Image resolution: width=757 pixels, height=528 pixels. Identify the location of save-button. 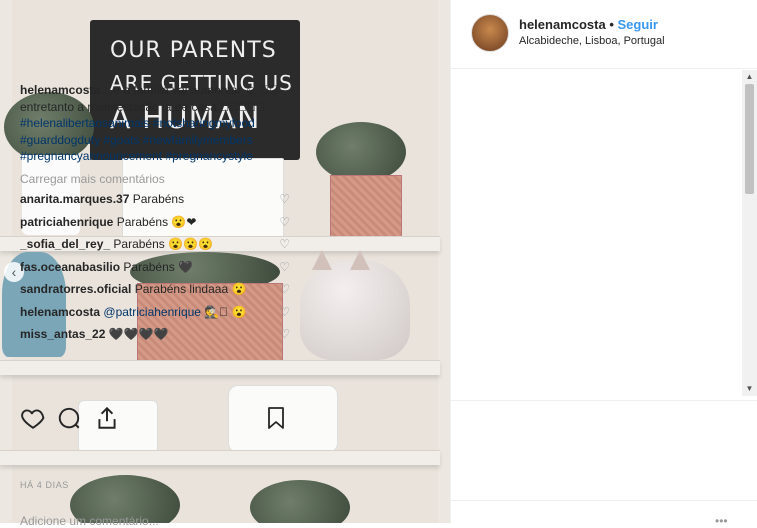
(278, 419).